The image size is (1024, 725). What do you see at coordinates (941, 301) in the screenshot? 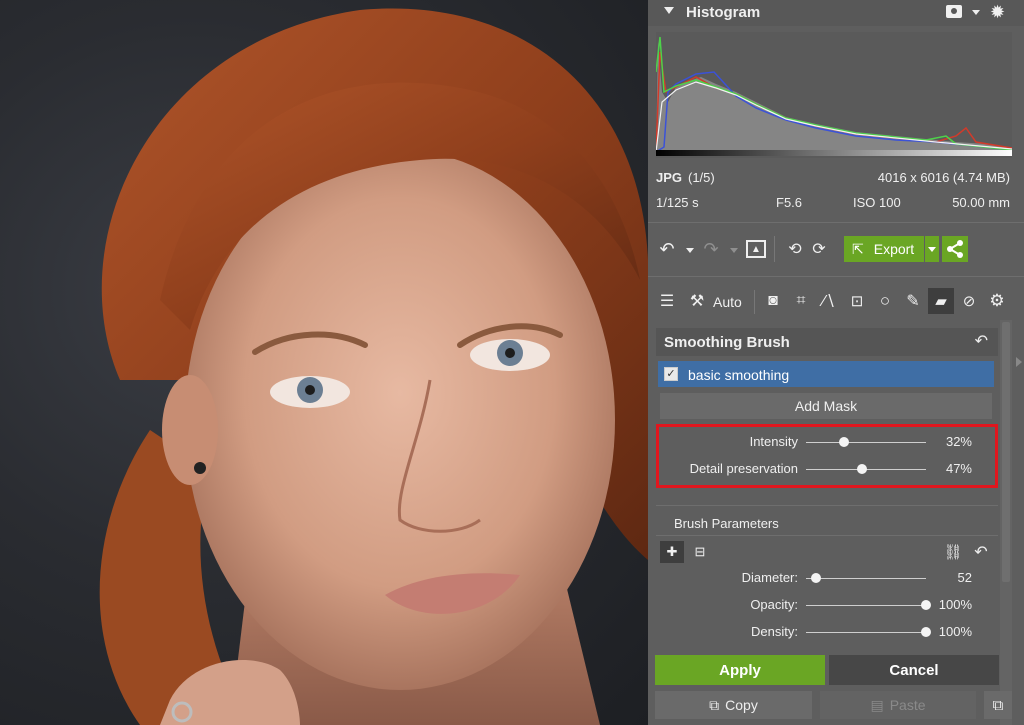
I see `smoothing-brush-icon: ▰` at bounding box center [941, 301].